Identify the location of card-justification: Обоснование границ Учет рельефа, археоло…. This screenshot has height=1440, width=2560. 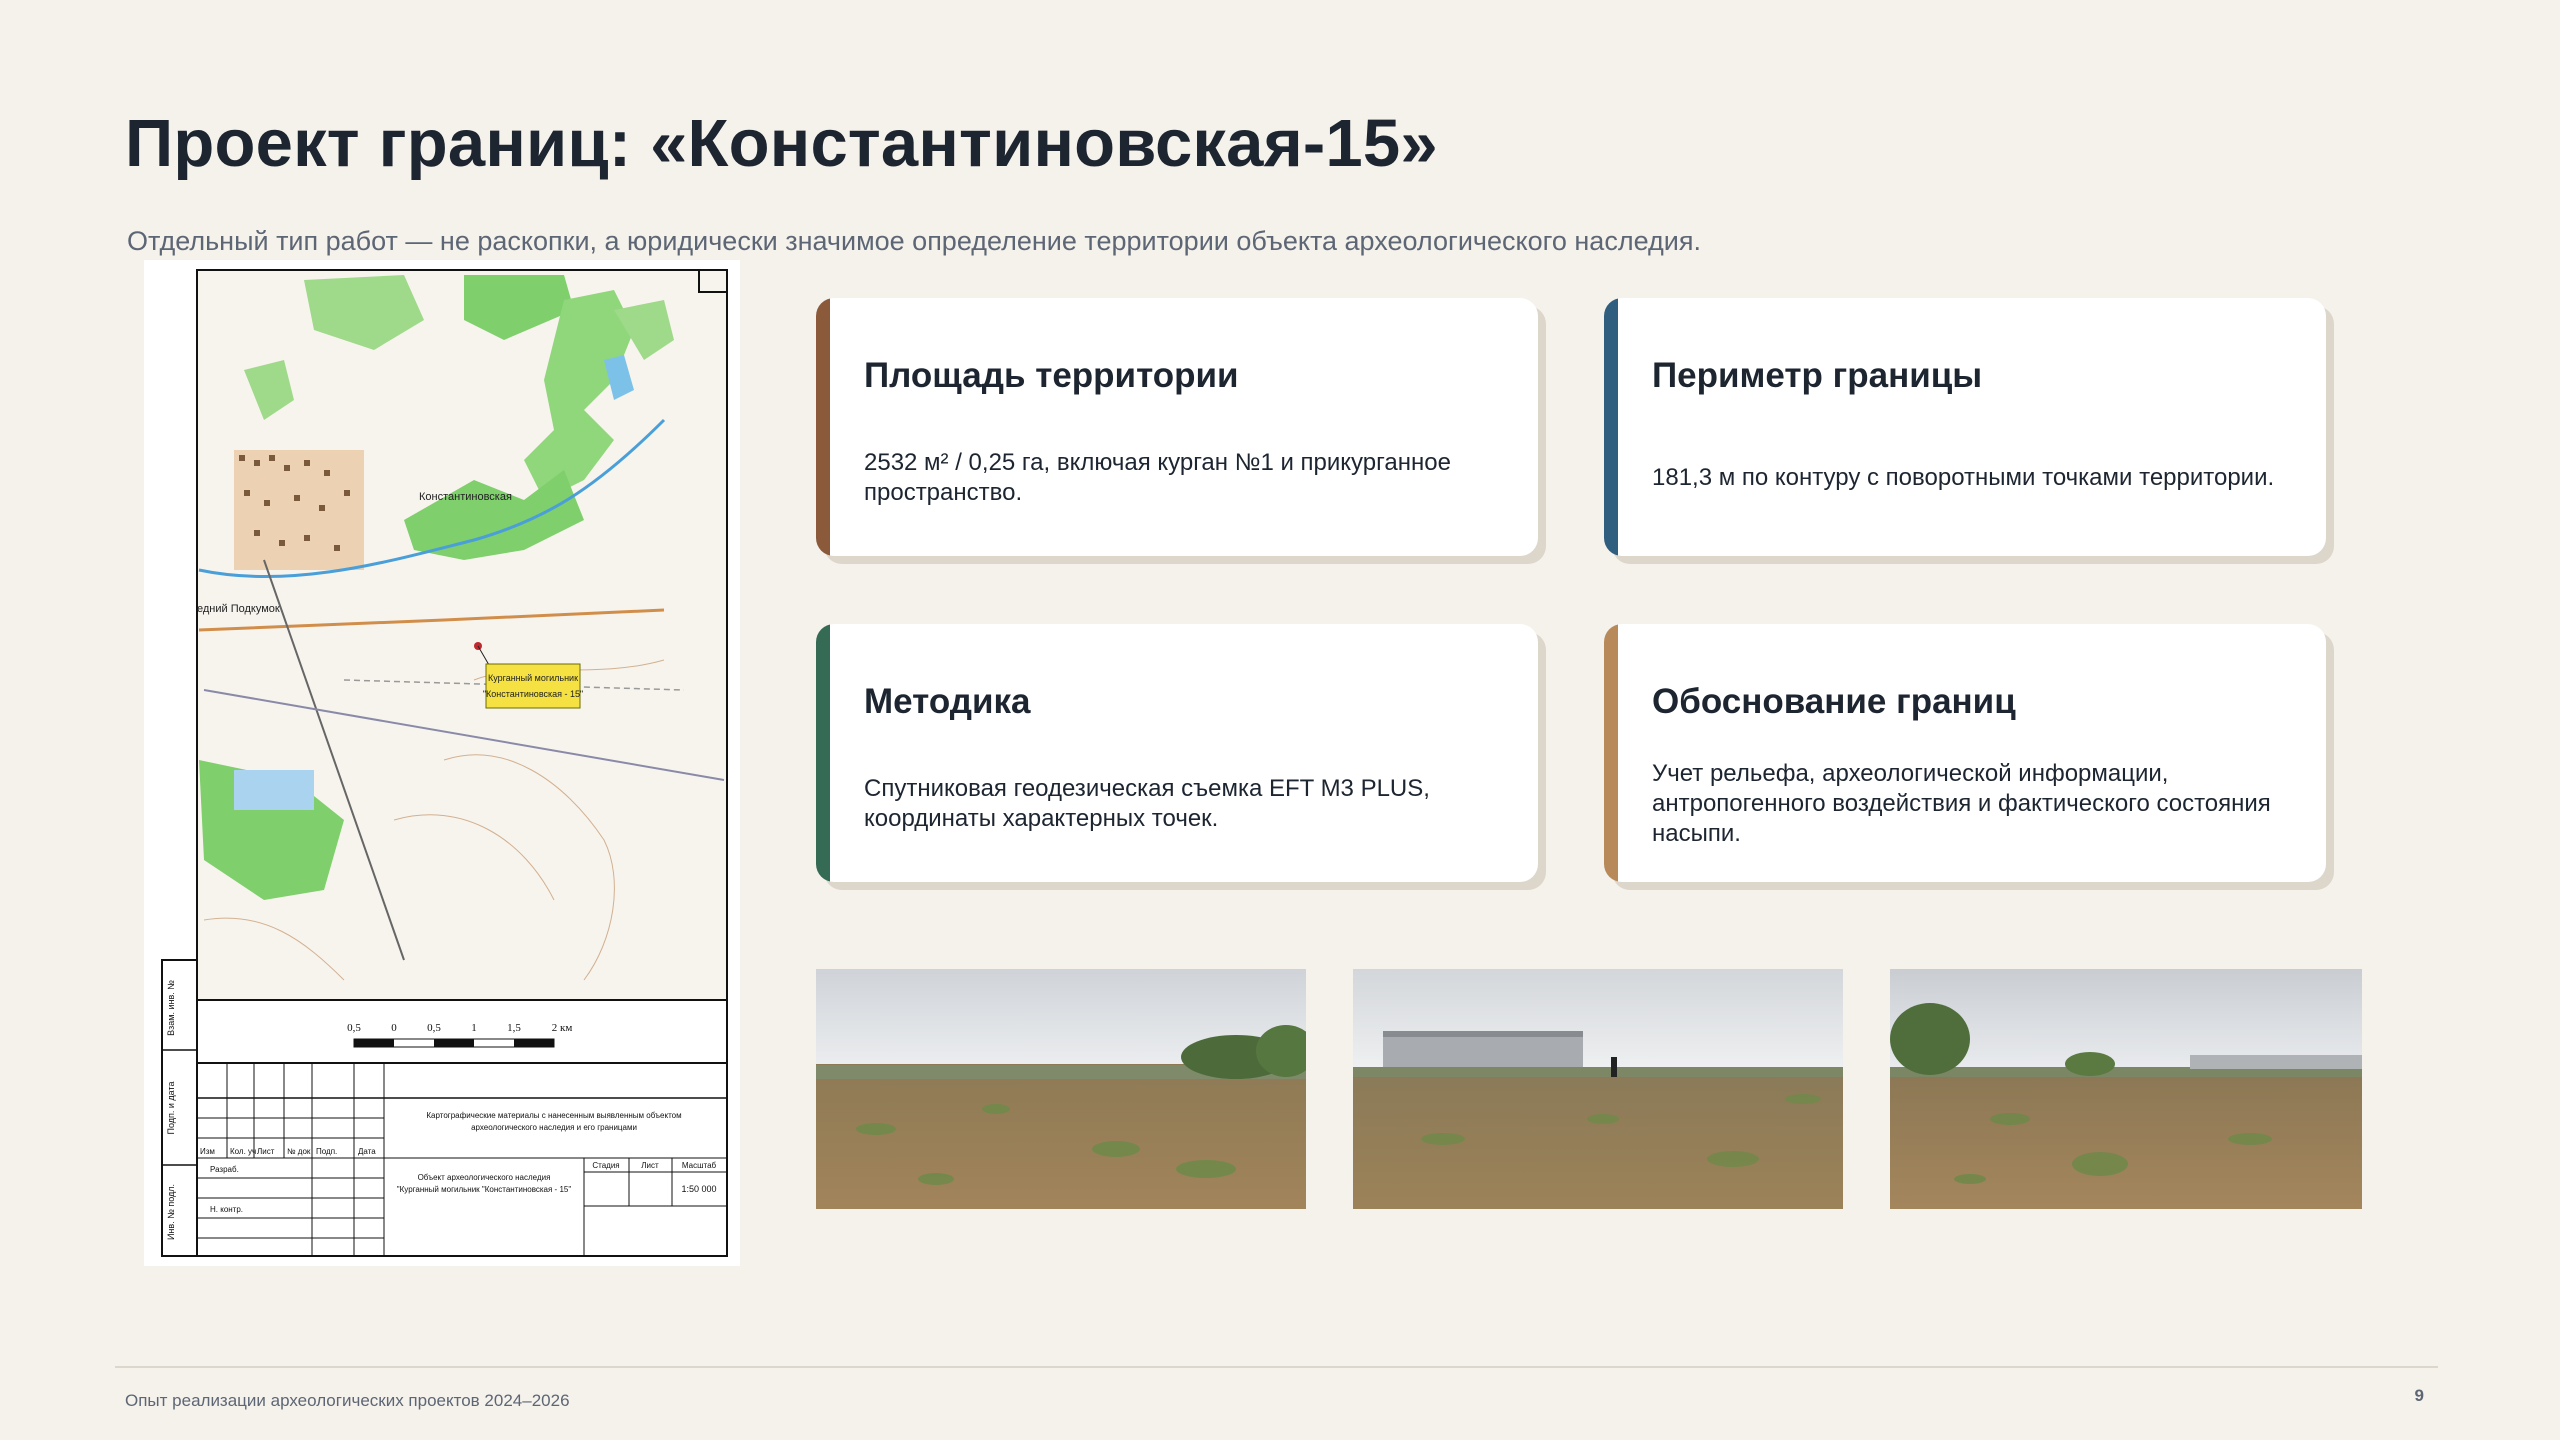
(1965, 753).